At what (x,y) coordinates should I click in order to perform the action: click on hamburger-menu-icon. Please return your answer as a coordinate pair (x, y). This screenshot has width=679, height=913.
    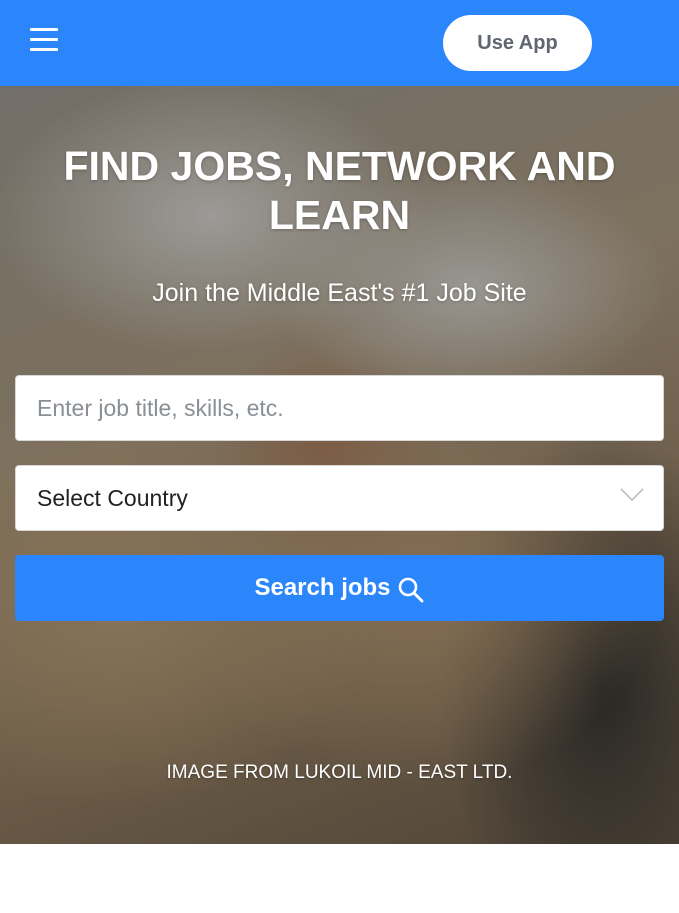
    Looking at the image, I should click on (44, 40).